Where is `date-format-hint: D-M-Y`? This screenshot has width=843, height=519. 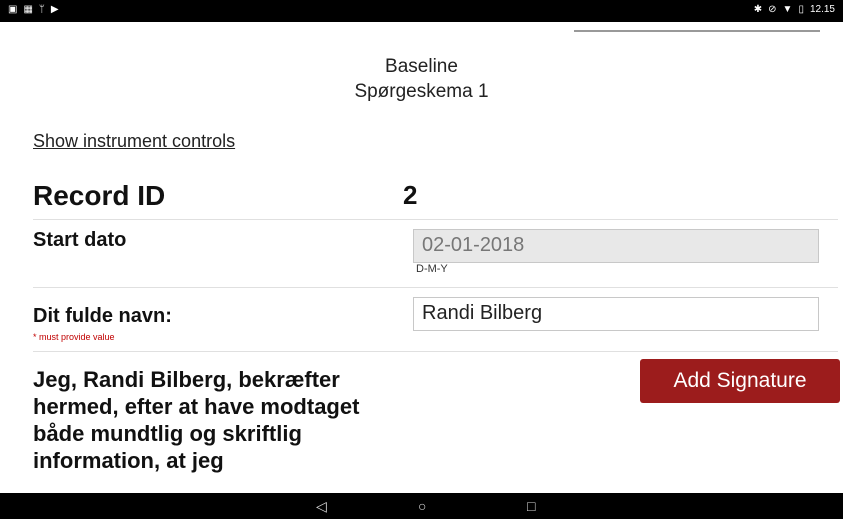 date-format-hint: D-M-Y is located at coordinates (432, 269).